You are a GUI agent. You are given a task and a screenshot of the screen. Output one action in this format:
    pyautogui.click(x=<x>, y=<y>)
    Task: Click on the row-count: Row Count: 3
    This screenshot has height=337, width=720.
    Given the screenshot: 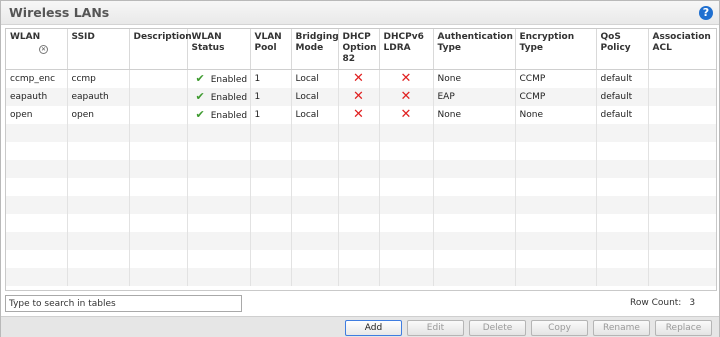 What is the action you would take?
    pyautogui.click(x=662, y=303)
    